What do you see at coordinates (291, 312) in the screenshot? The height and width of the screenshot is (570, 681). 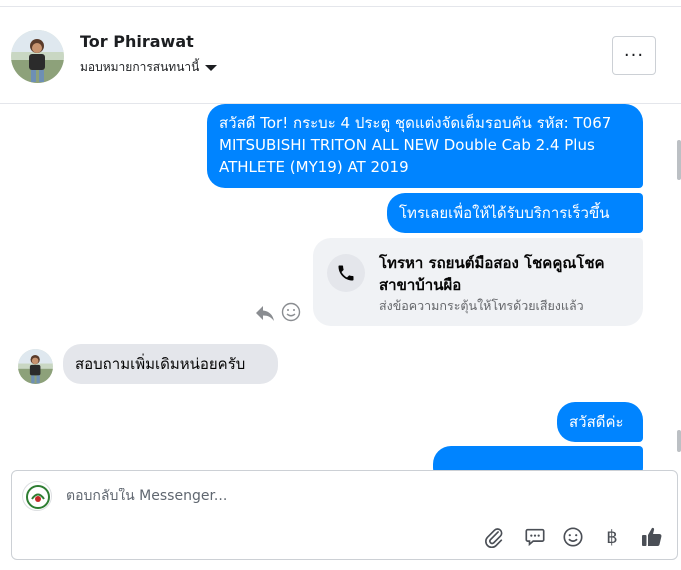 I see `react-emoji-icon` at bounding box center [291, 312].